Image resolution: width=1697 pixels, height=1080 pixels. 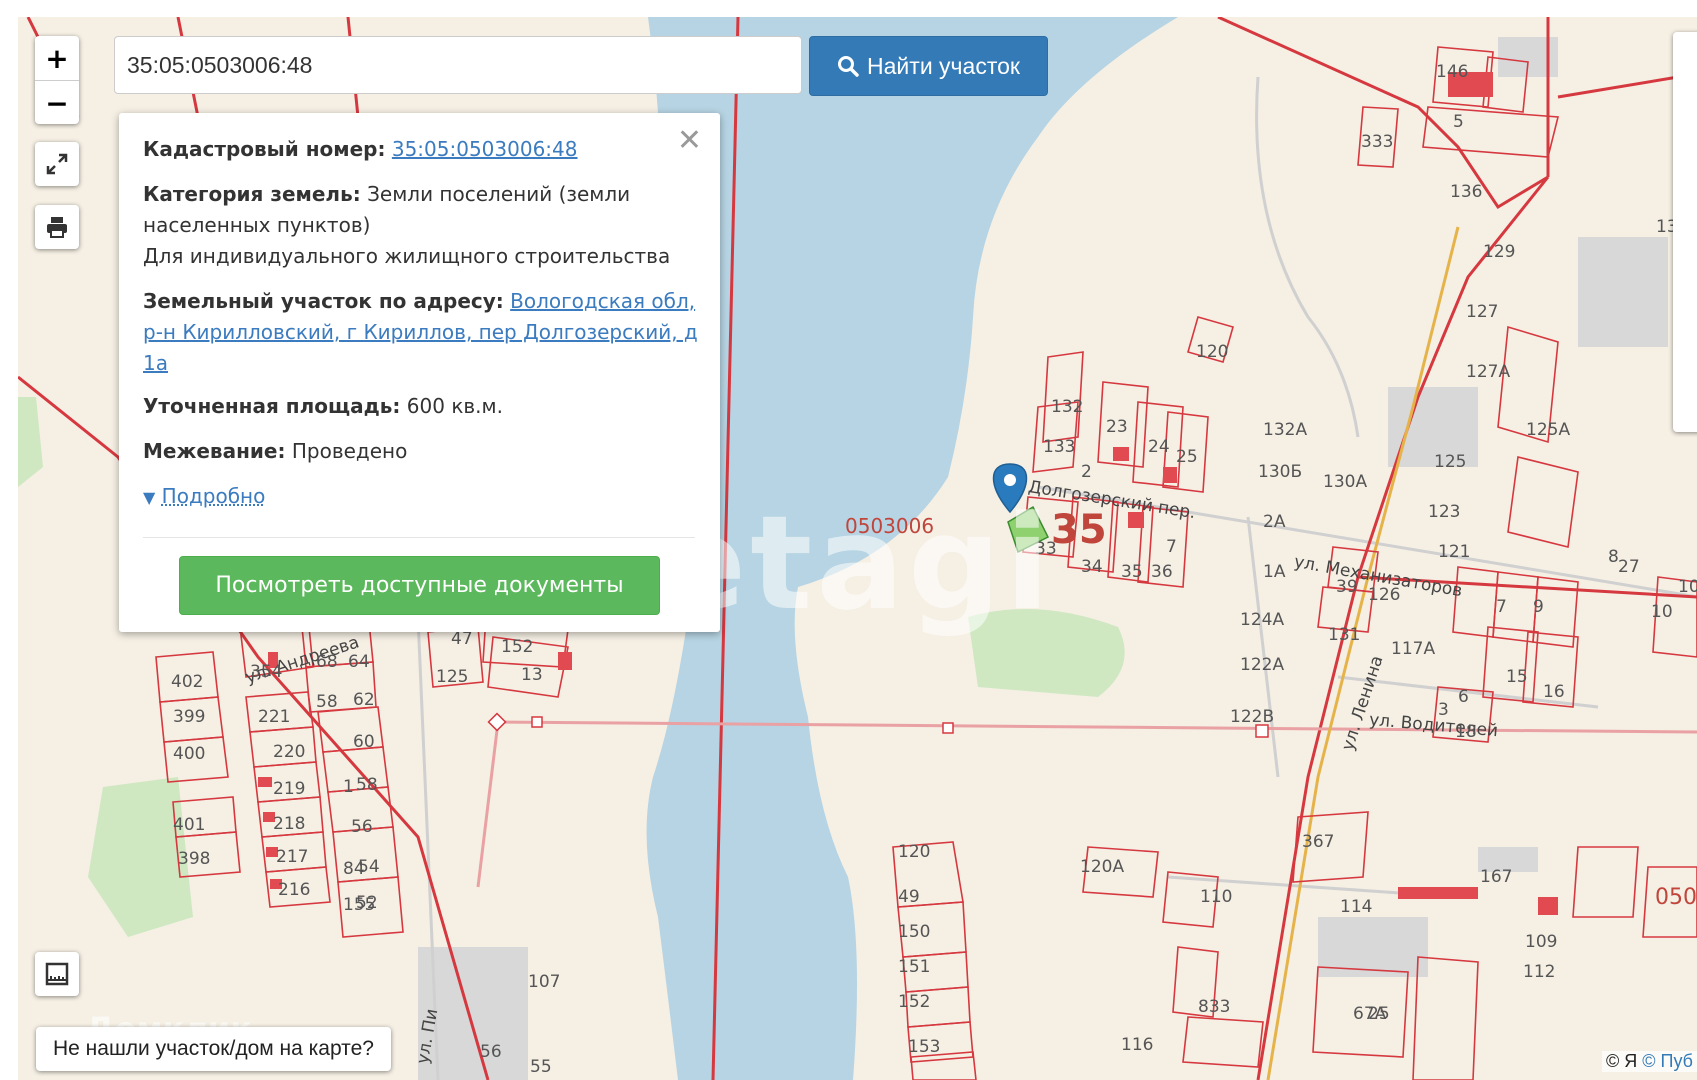 What do you see at coordinates (1458, 122) in the screenshot?
I see `parcel-number-label: 5` at bounding box center [1458, 122].